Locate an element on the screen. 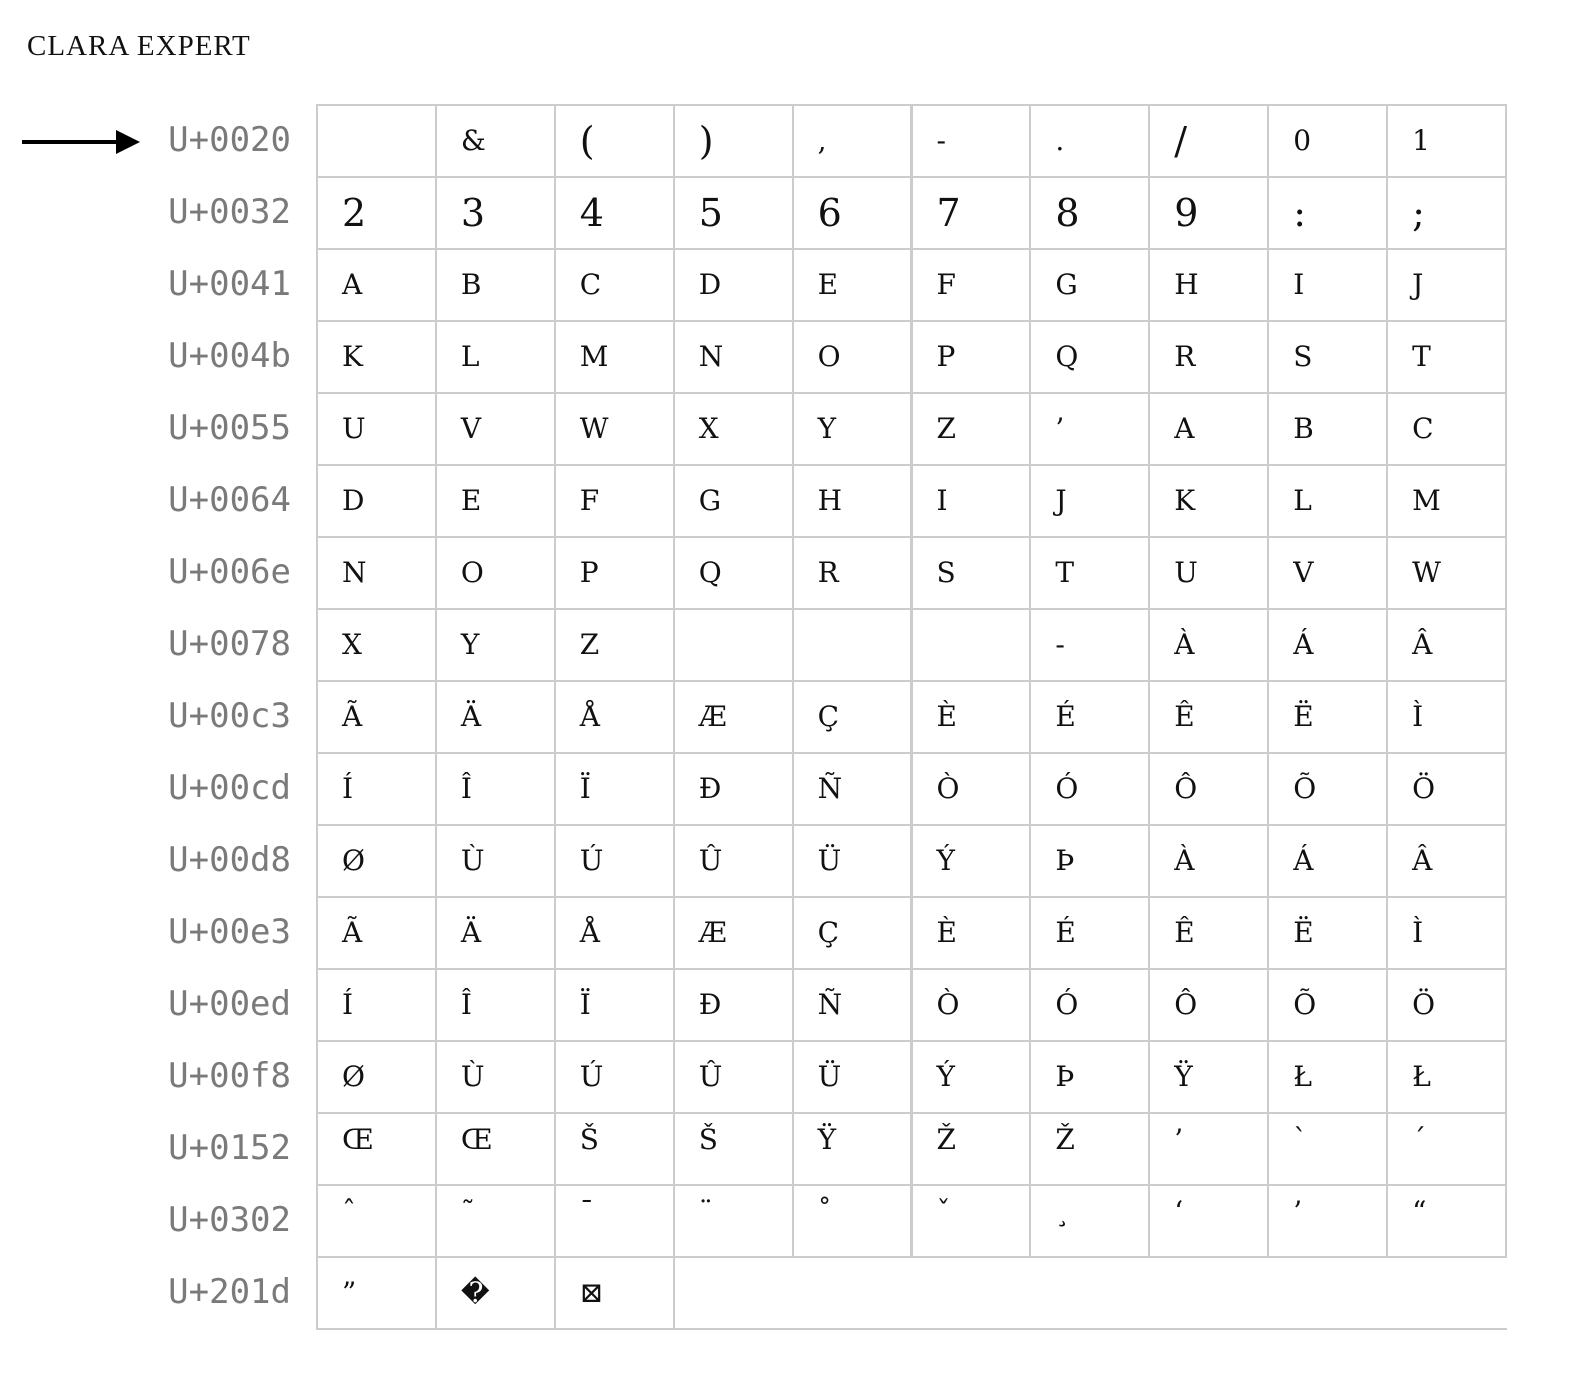 This screenshot has height=1382, width=1584. glyph-cell: Í is located at coordinates (376, 789).